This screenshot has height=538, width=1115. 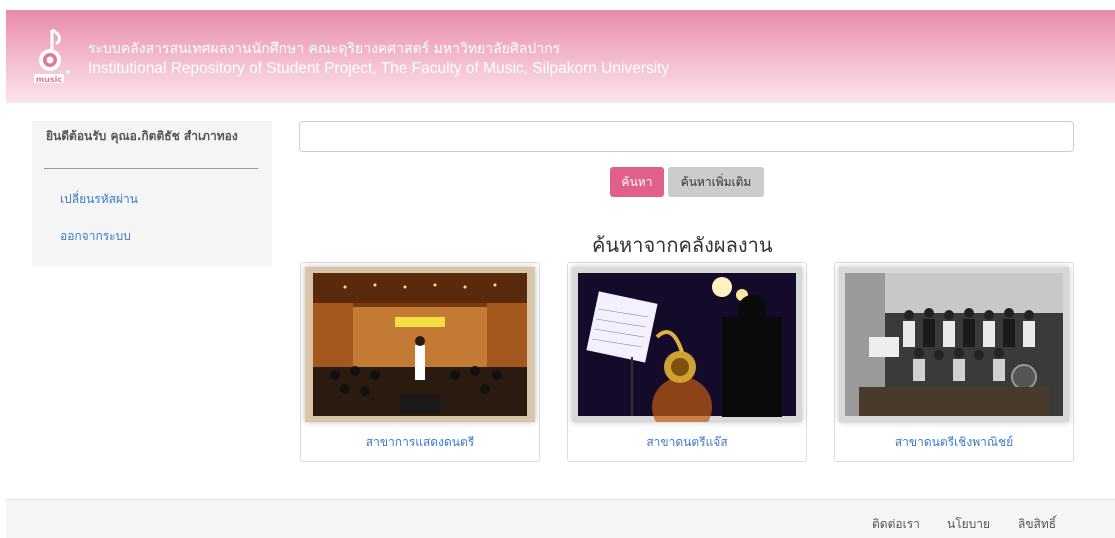 What do you see at coordinates (954, 442) in the screenshot?
I see `card-label: สาขาดนตรีเชิงพาณิชย์` at bounding box center [954, 442].